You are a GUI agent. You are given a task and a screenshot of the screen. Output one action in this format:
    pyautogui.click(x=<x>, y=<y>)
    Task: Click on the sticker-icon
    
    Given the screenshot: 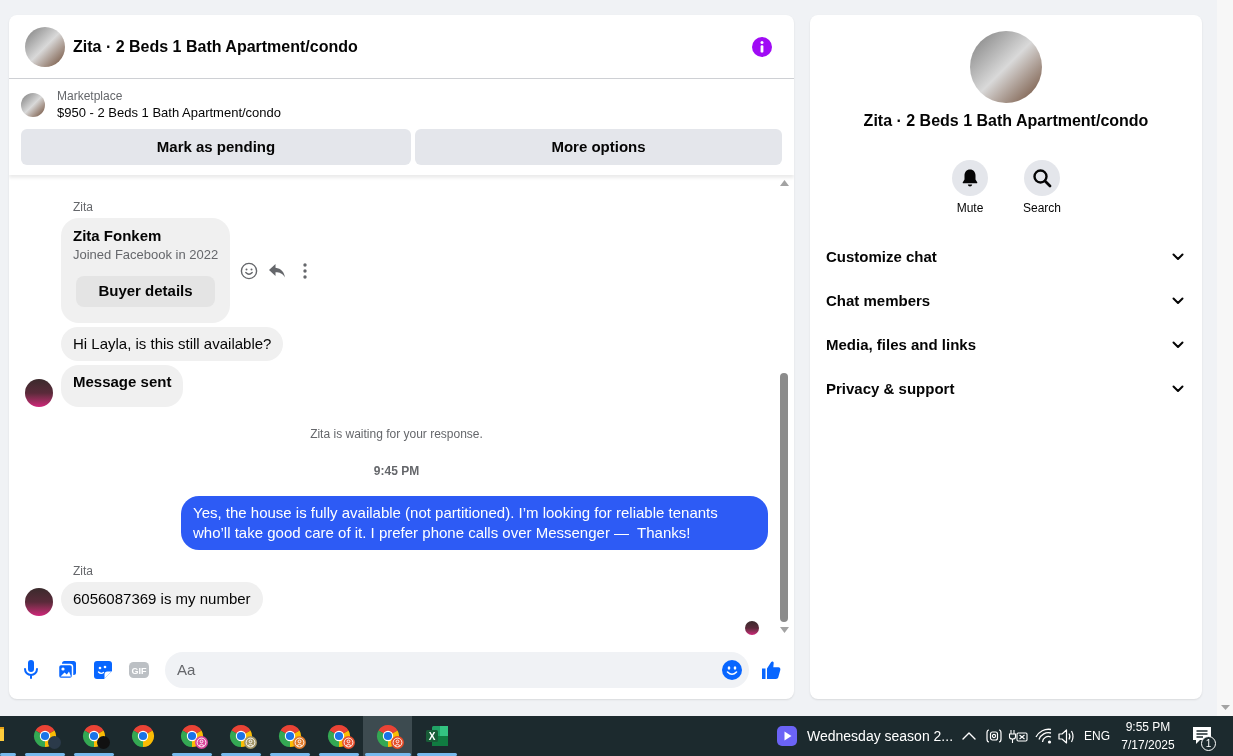 What is the action you would take?
    pyautogui.click(x=103, y=669)
    